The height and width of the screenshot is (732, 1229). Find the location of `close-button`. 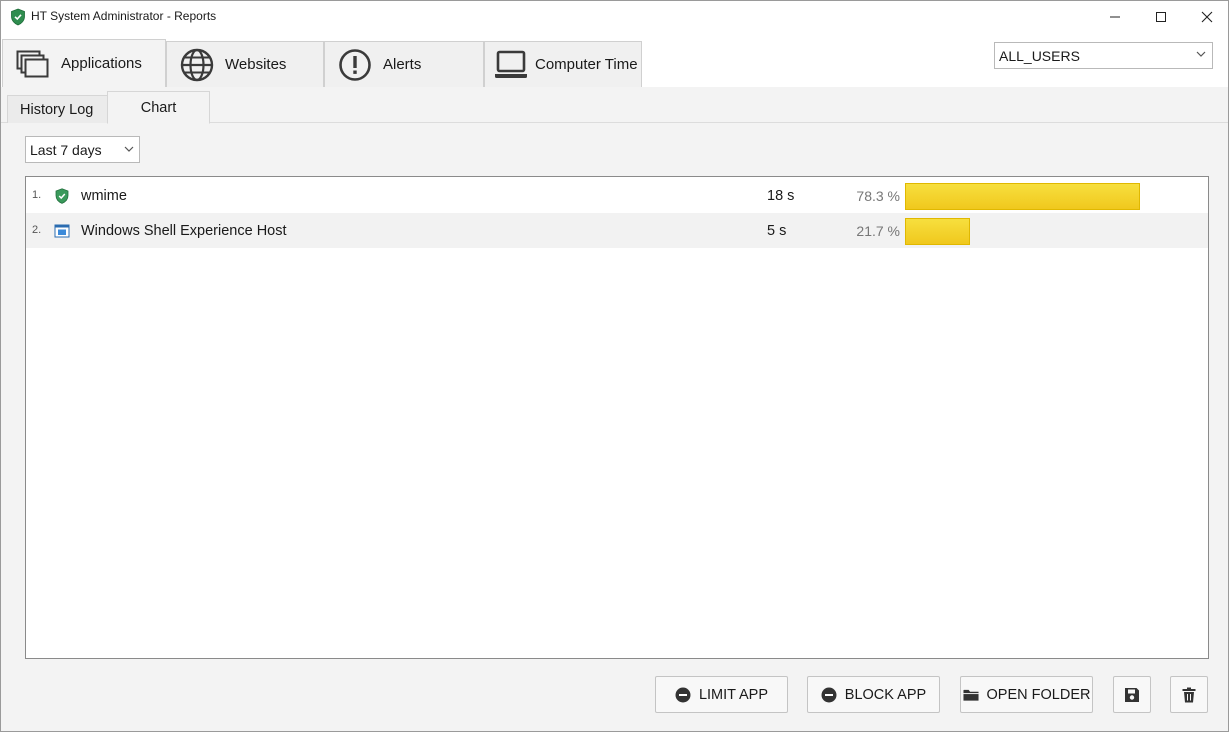

close-button is located at coordinates (1206, 17).